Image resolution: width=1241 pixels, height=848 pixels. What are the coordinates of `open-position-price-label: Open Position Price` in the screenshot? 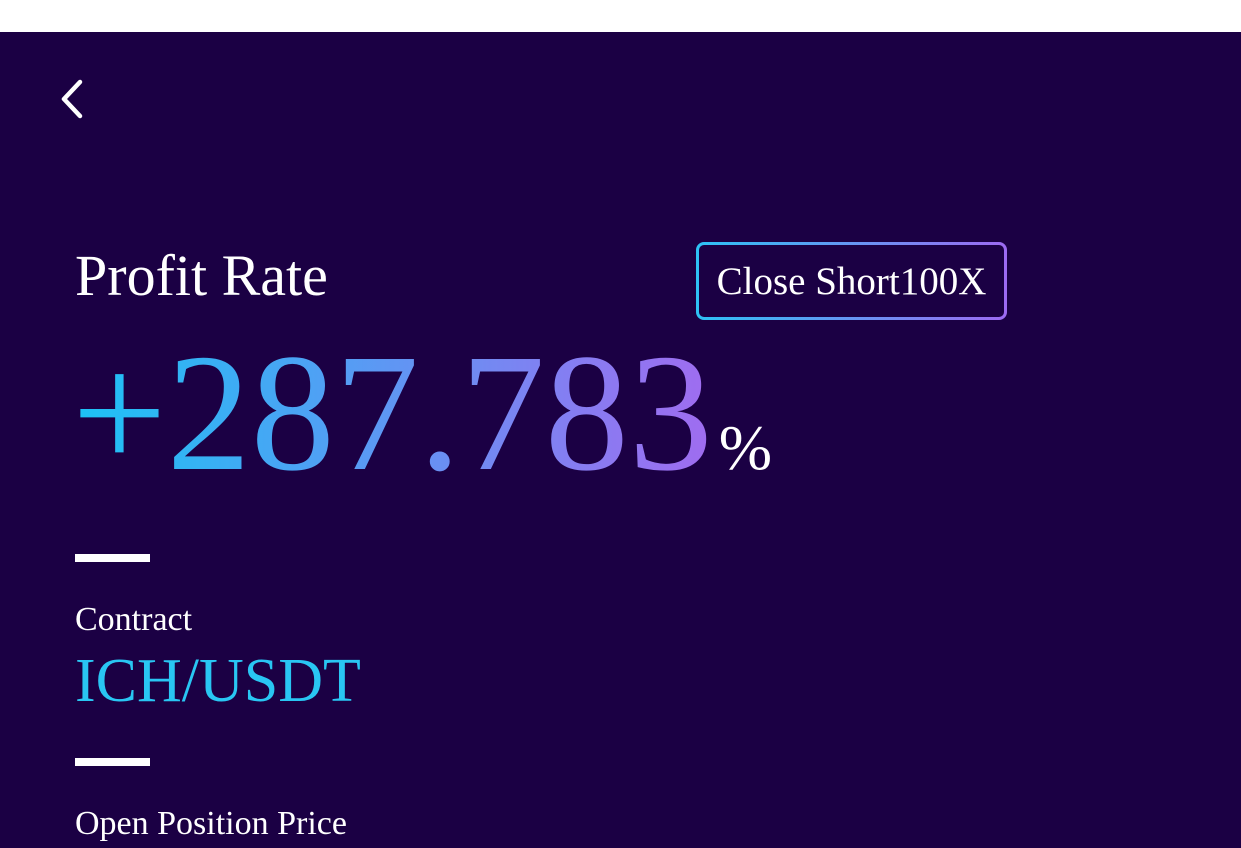 It's located at (211, 823).